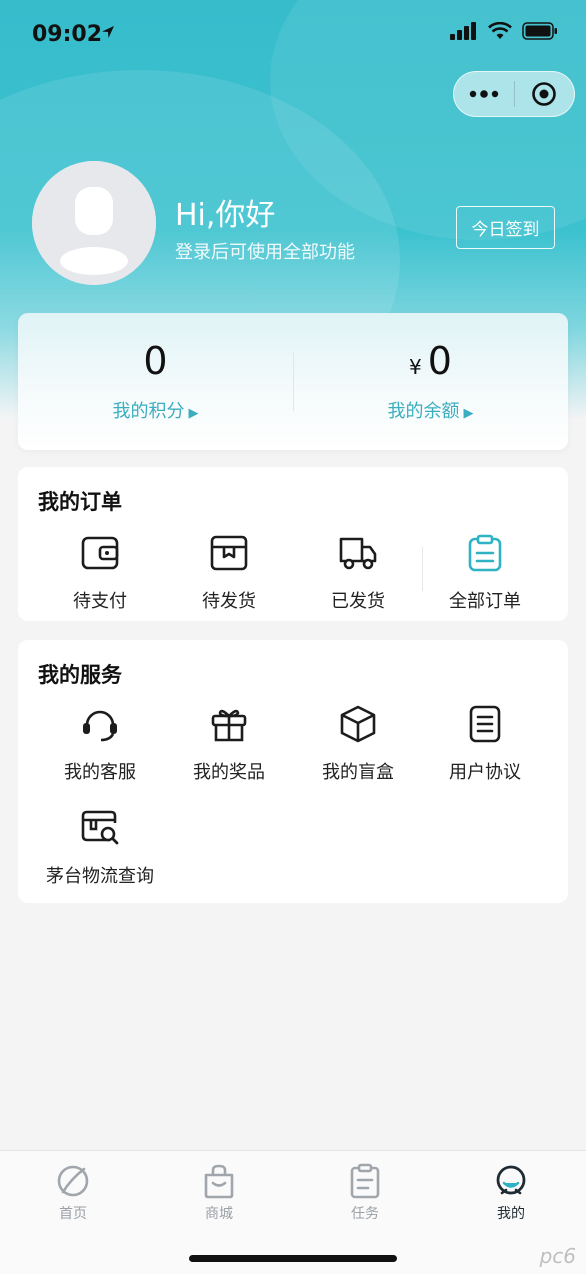  I want to click on service-blind-box: 我的盲盒, so click(358, 744).